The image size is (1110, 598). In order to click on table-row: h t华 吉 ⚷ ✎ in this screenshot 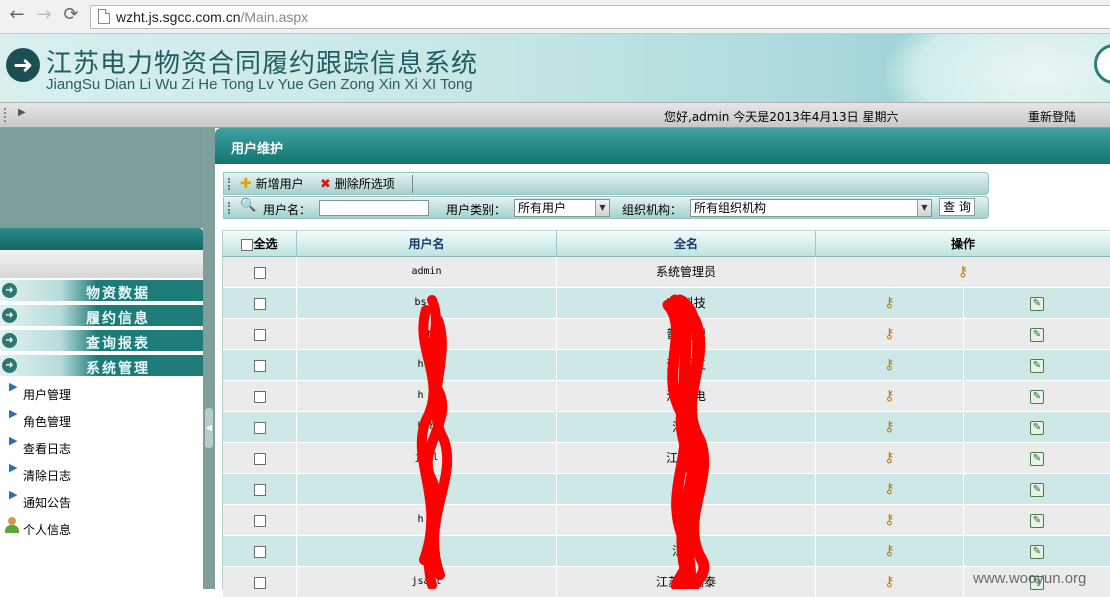, I will do `click(666, 520)`.